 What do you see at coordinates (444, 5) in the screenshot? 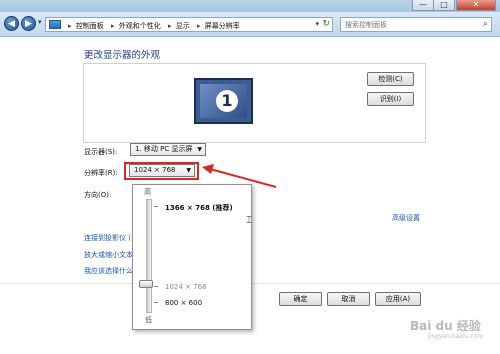
I see `maximize-button: □` at bounding box center [444, 5].